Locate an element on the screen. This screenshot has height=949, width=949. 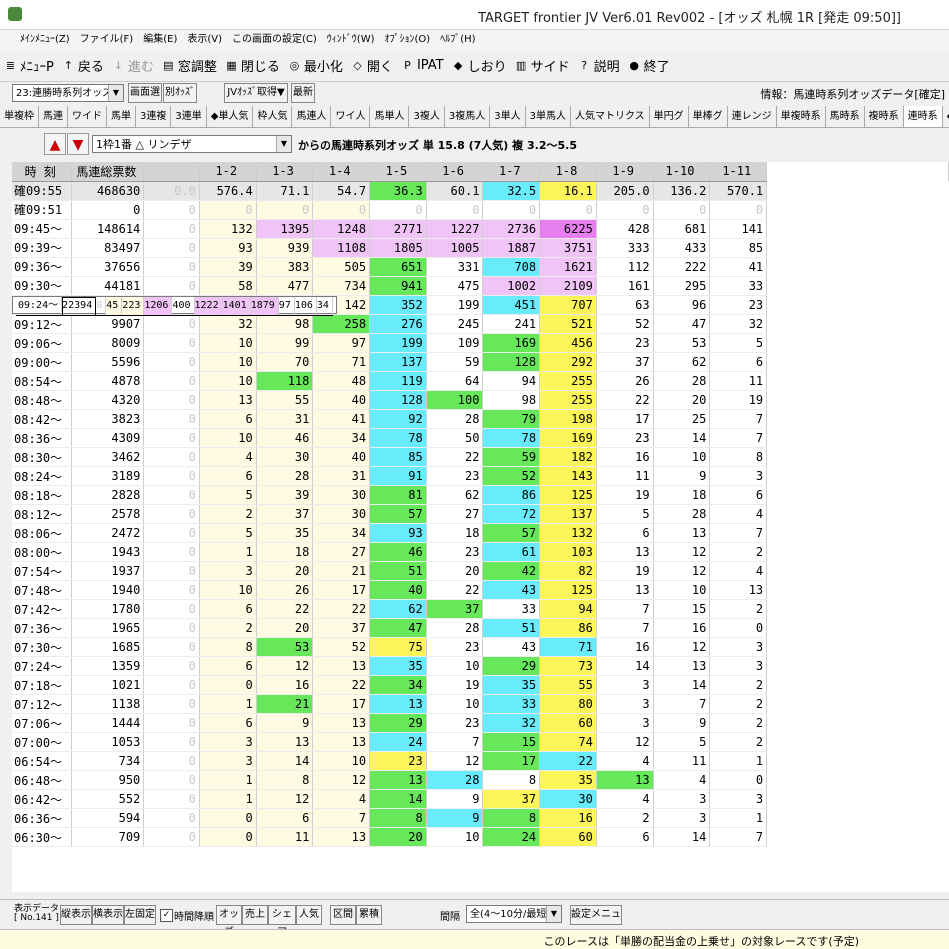
table-row: 09:00～ 5596 0 10 70 71 137 59 128 292 37 62 6 is located at coordinates (480, 362).